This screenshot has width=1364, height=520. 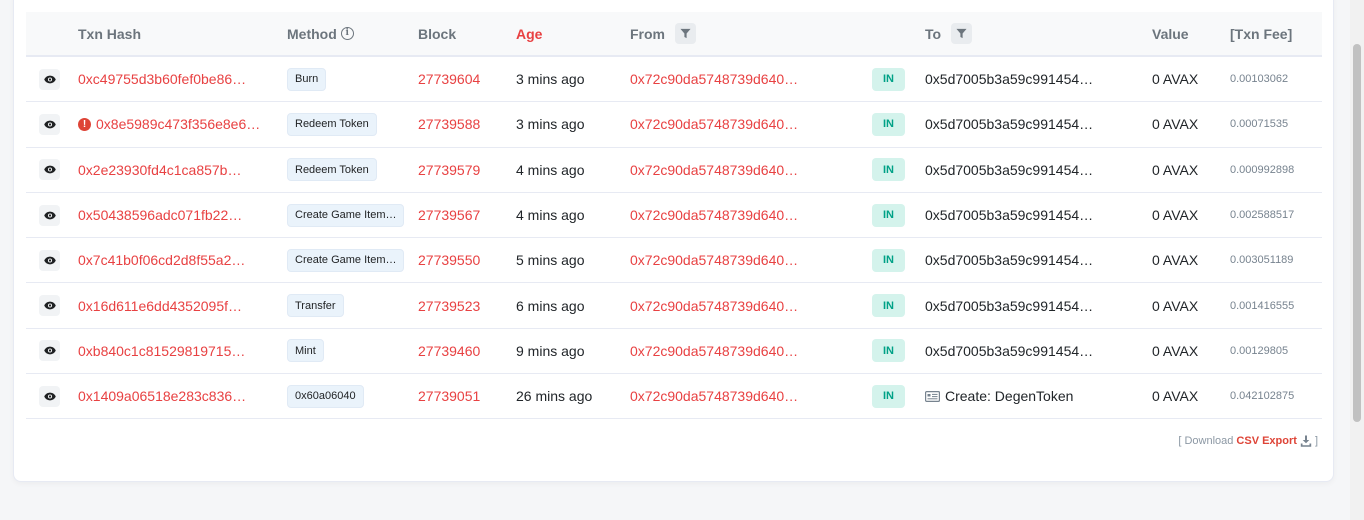 I want to click on age-text: 9 mins ago, so click(x=550, y=350).